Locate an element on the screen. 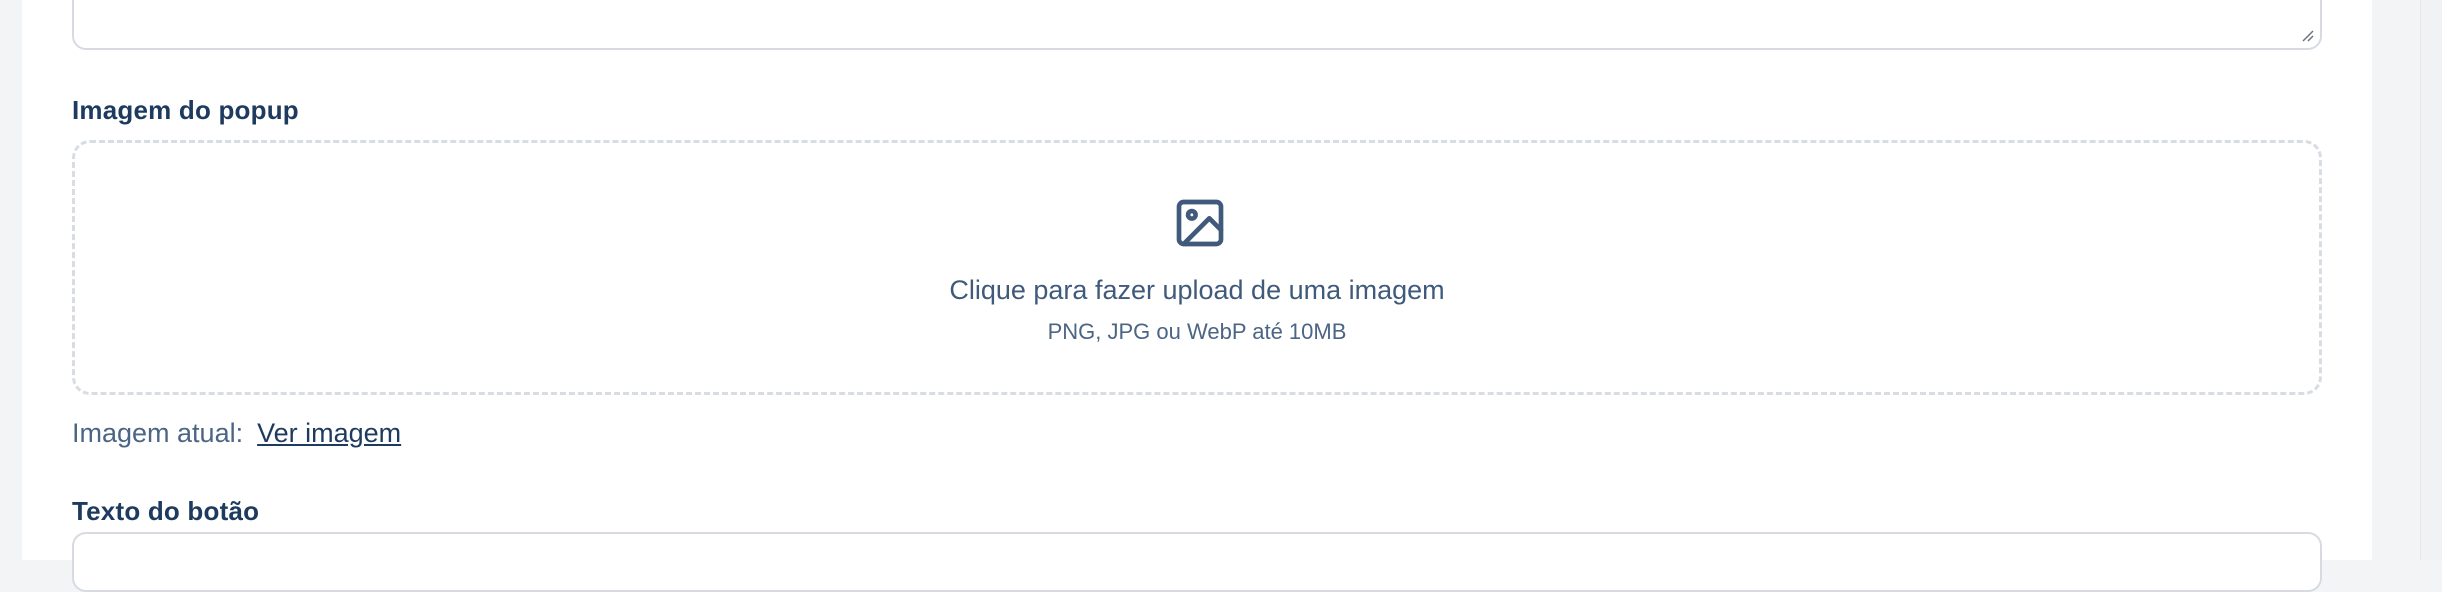 This screenshot has width=2442, height=592. image-icon is located at coordinates (1200, 223).